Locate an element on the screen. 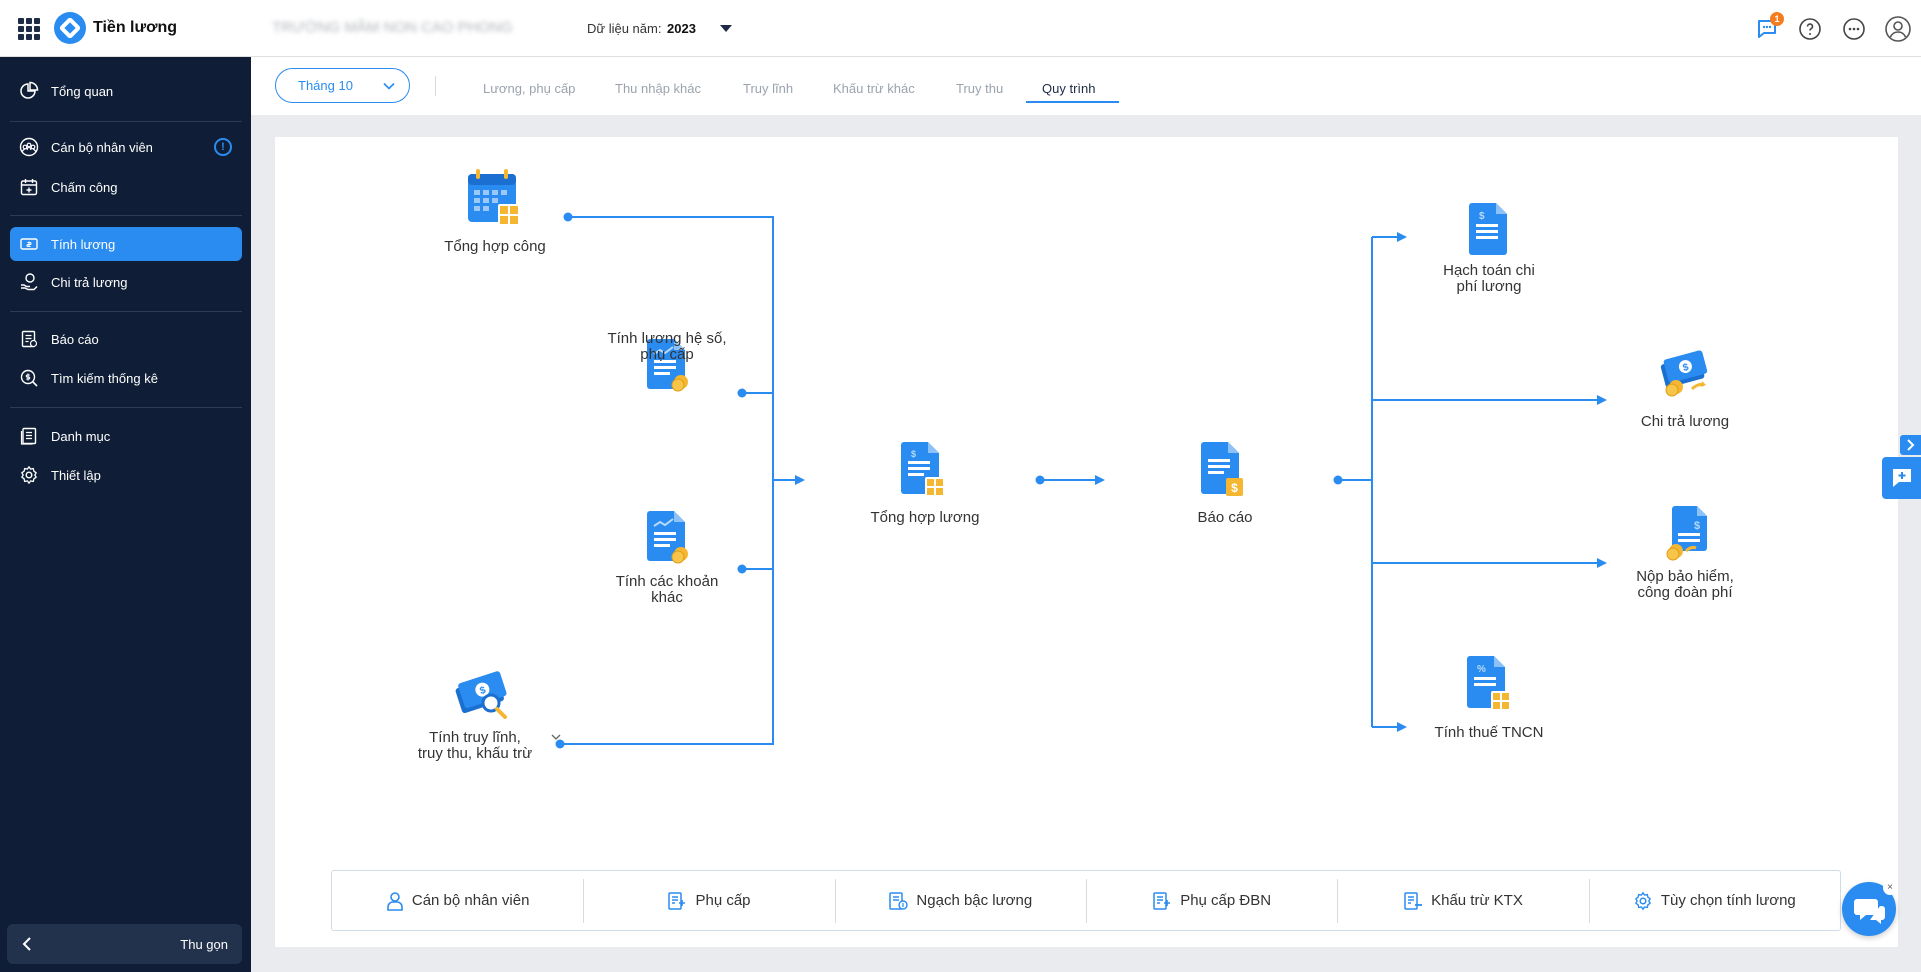  catalog-icon is located at coordinates (28, 436).